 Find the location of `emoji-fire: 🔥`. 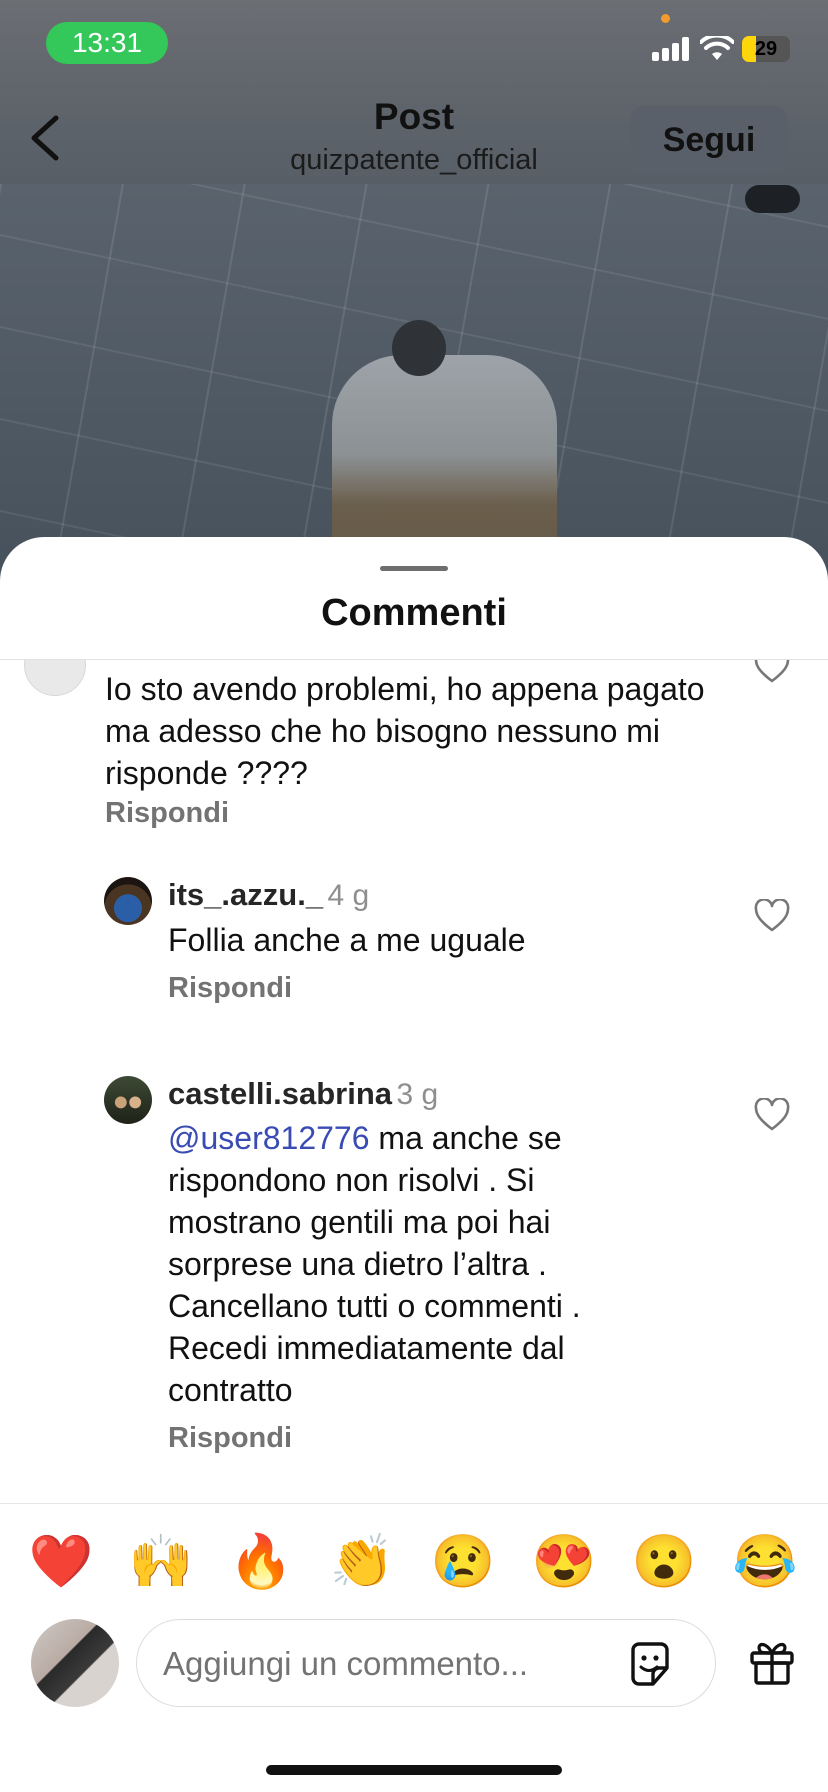

emoji-fire: 🔥 is located at coordinates (261, 1562).